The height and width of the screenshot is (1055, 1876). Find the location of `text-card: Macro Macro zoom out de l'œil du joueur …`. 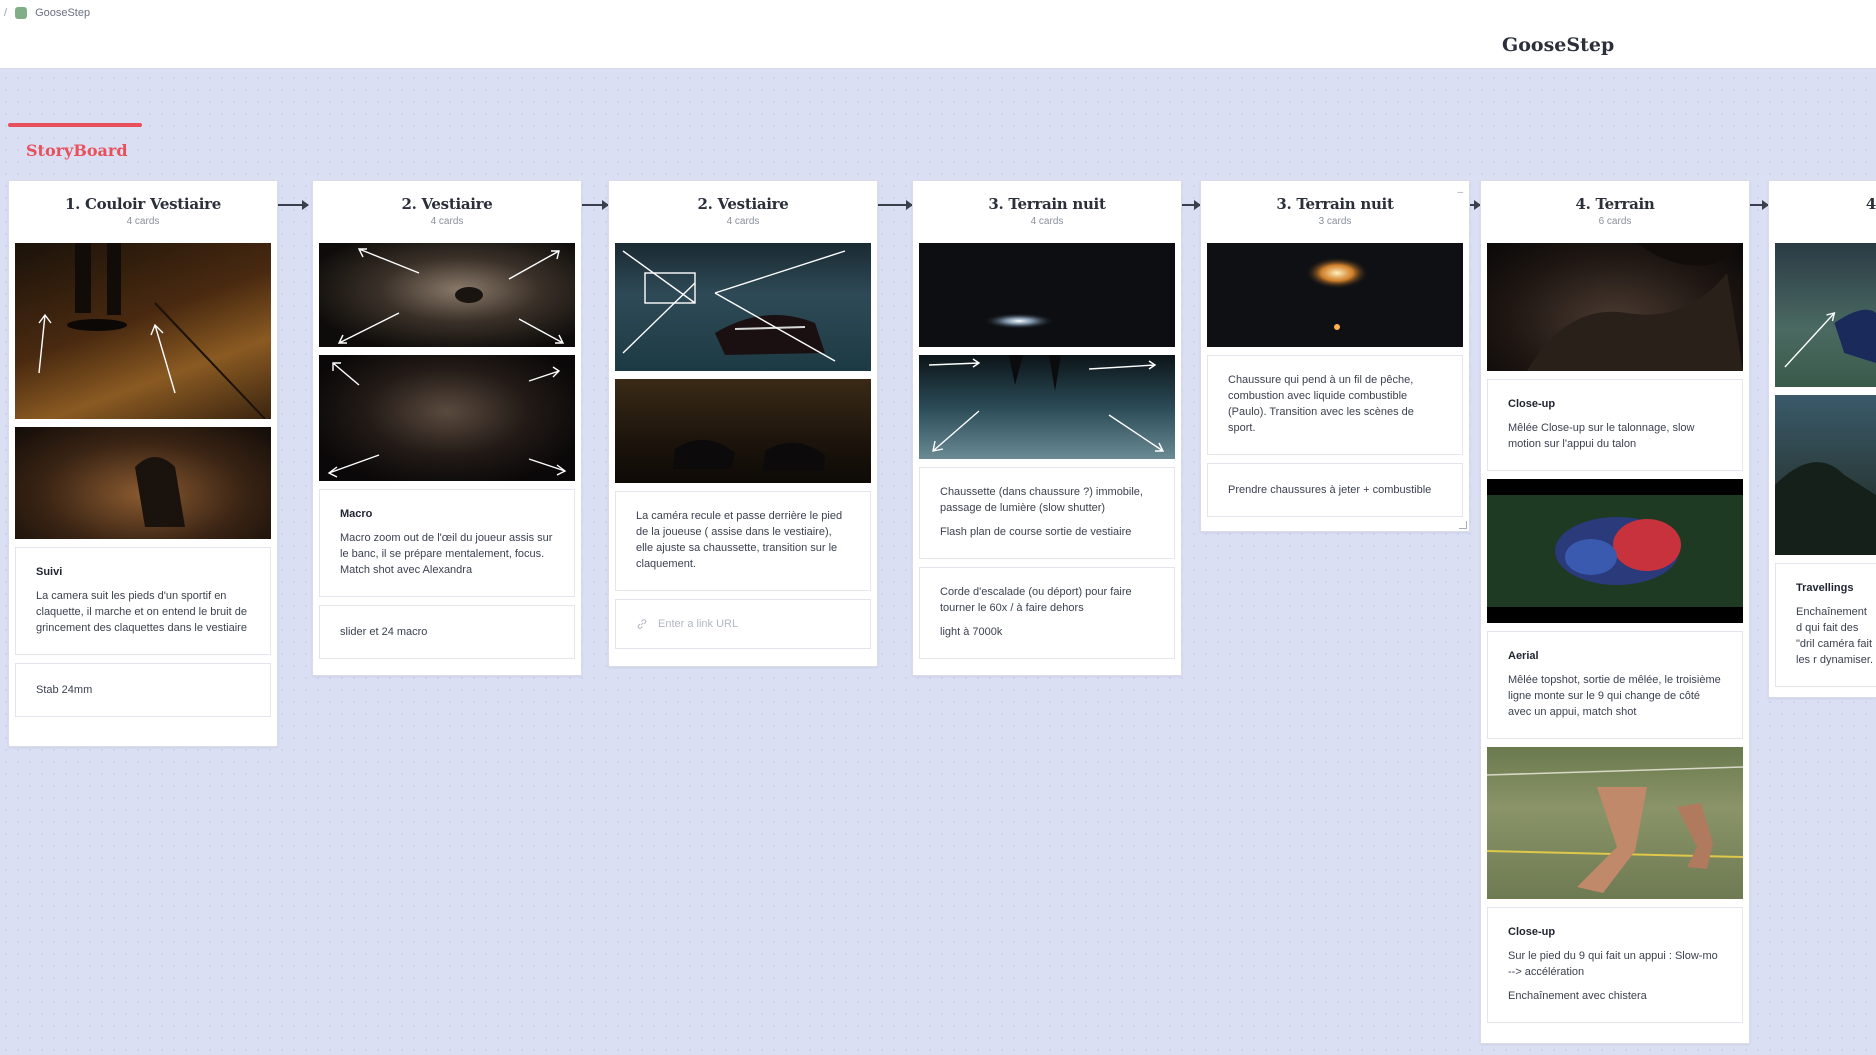

text-card: Macro Macro zoom out de l'œil du joueur … is located at coordinates (447, 543).